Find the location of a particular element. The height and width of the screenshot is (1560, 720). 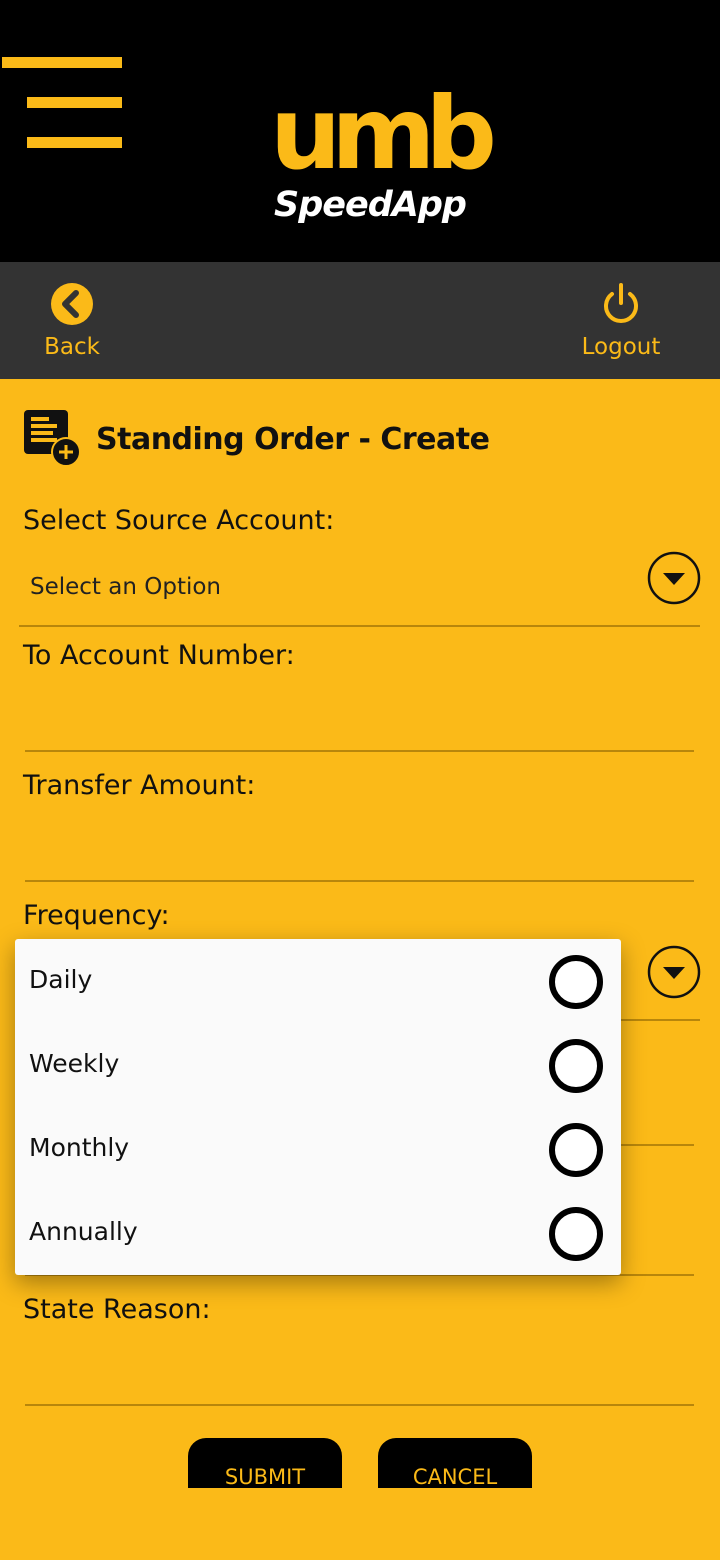

frequency-label: Frequency: is located at coordinates (96, 915).